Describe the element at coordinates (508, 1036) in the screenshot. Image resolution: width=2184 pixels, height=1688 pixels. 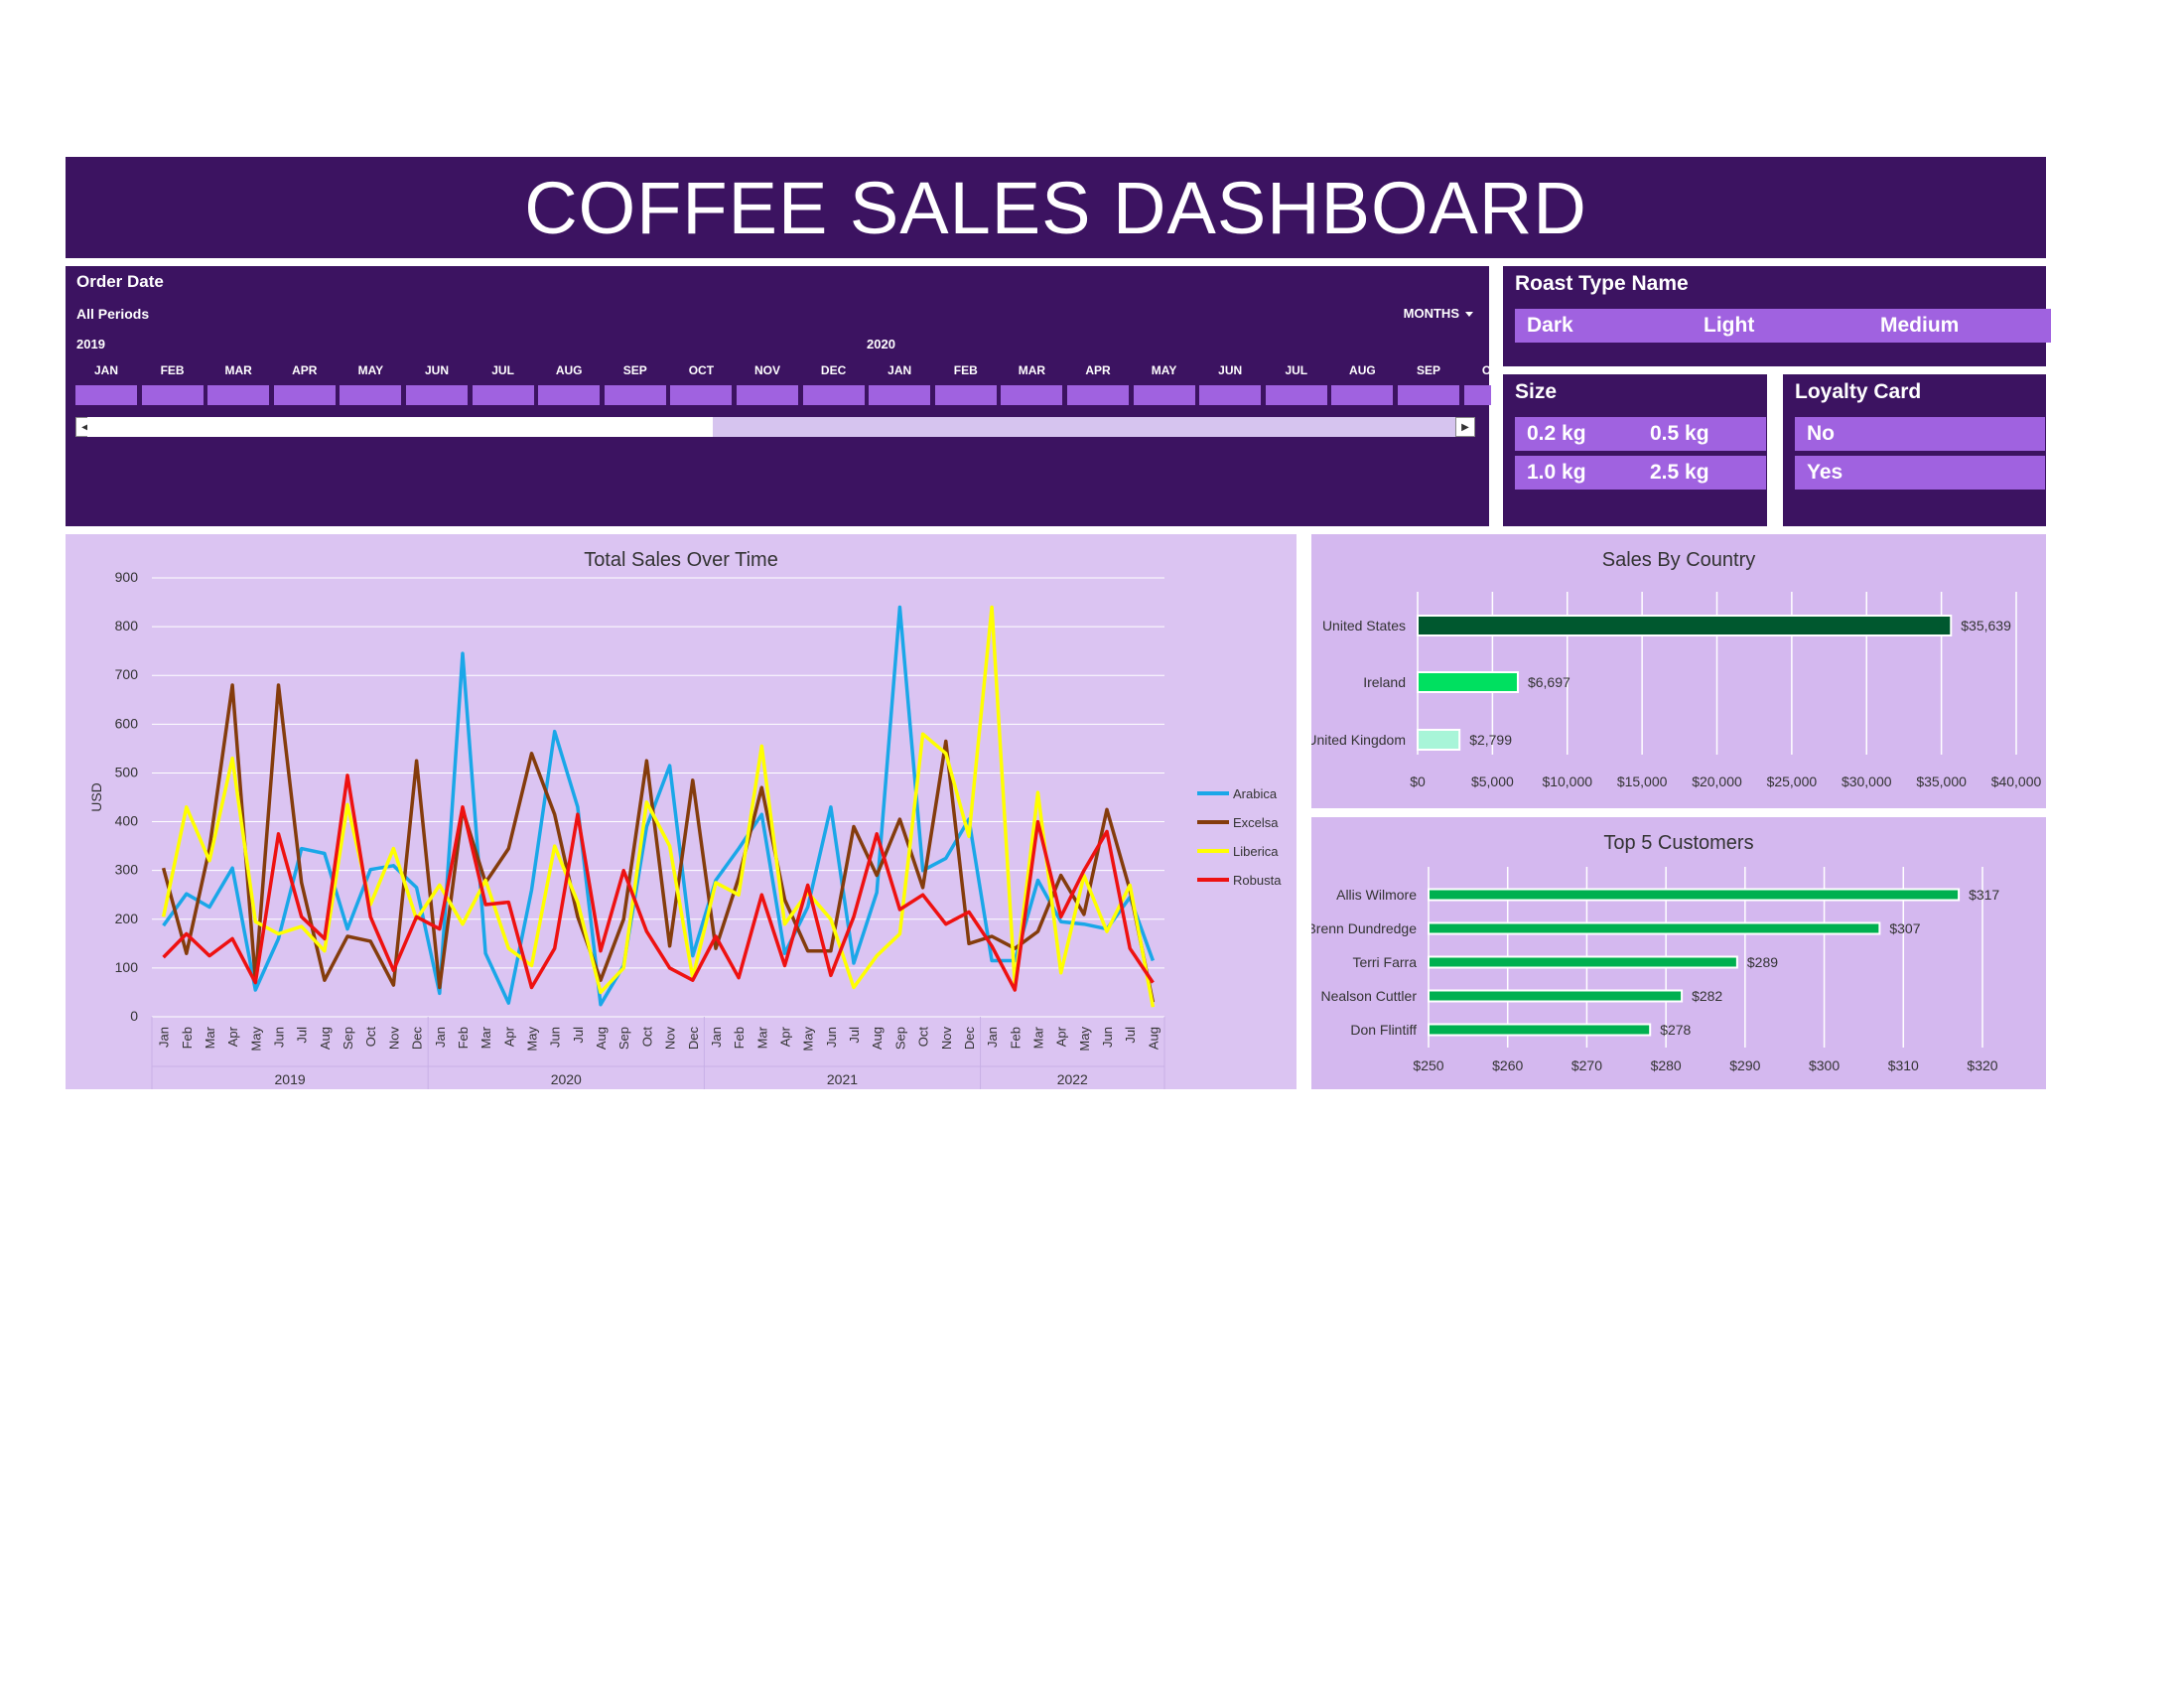
I see `x-tick-month-label: Apr` at that location.